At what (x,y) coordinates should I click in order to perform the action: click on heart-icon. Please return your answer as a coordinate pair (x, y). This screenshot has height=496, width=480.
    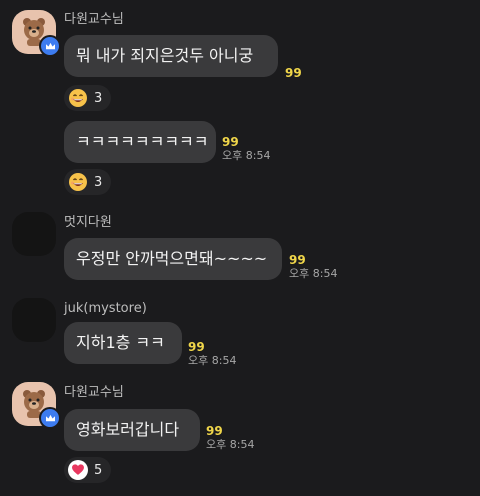
    Looking at the image, I should click on (78, 469).